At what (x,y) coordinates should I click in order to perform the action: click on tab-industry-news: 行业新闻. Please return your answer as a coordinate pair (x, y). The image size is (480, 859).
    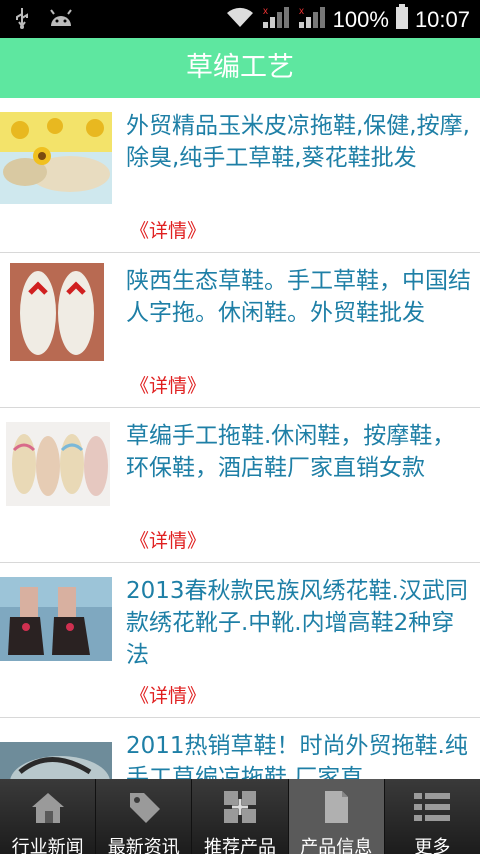
    Looking at the image, I should click on (48, 818).